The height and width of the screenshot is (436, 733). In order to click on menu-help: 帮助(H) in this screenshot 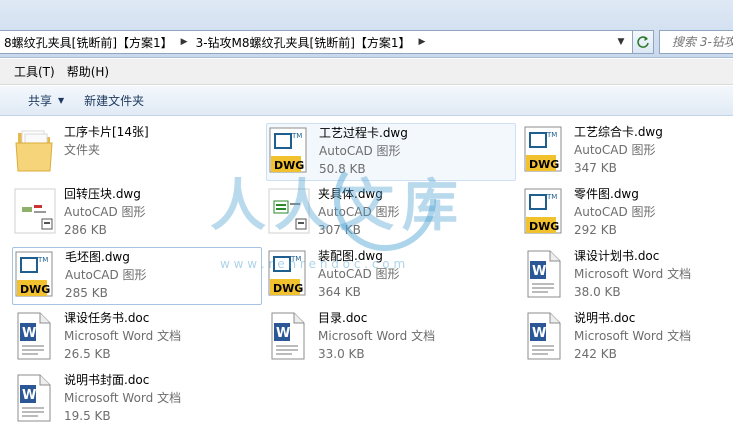, I will do `click(88, 71)`.